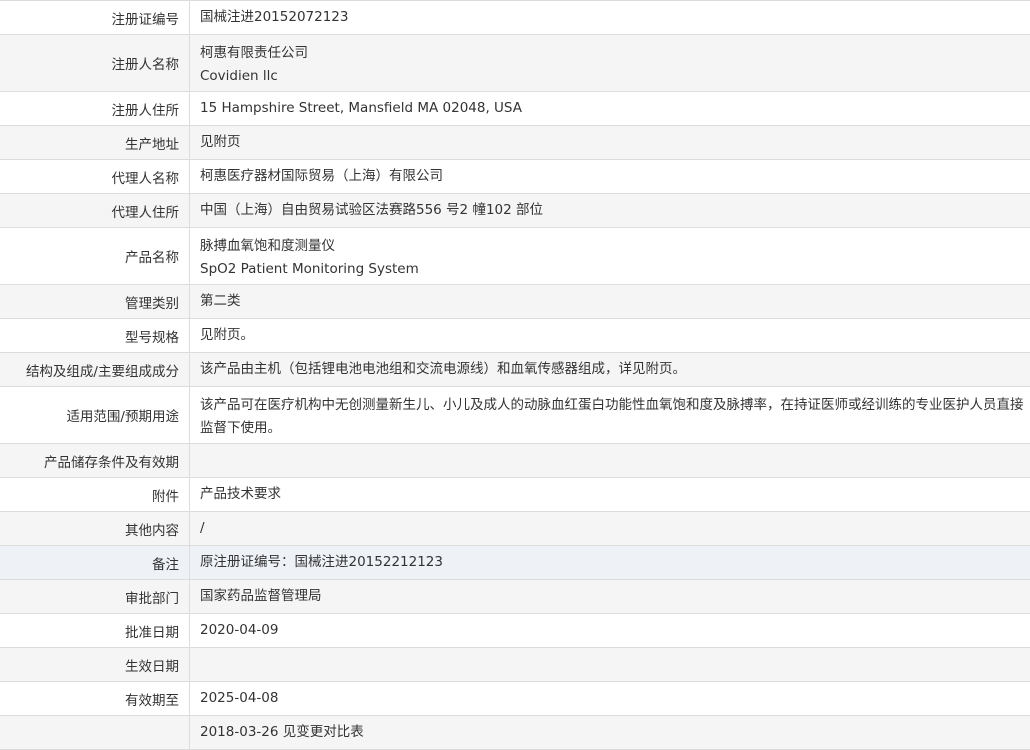 The width and height of the screenshot is (1030, 750). Describe the element at coordinates (240, 494) in the screenshot. I see `row-value: 产品技术要求` at that location.